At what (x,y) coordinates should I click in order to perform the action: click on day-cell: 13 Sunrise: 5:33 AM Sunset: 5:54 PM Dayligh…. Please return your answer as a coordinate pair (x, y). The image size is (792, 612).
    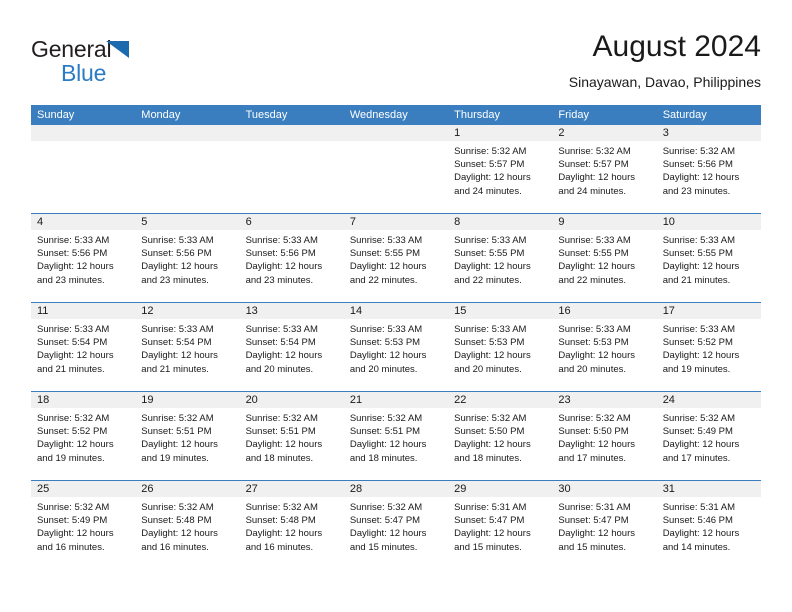
    Looking at the image, I should click on (291, 347).